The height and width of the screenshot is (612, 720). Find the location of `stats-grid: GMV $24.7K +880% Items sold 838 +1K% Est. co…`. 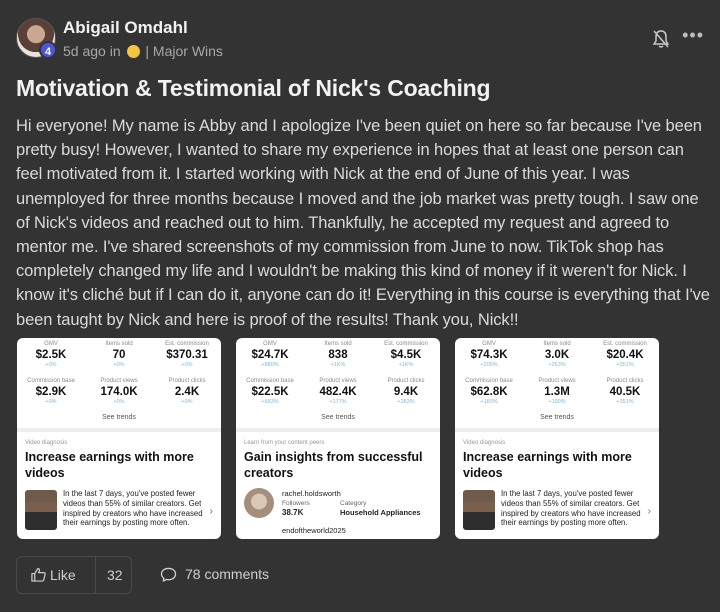

stats-grid: GMV $24.7K +880% Items sold 838 +1K% Est. co… is located at coordinates (338, 381).